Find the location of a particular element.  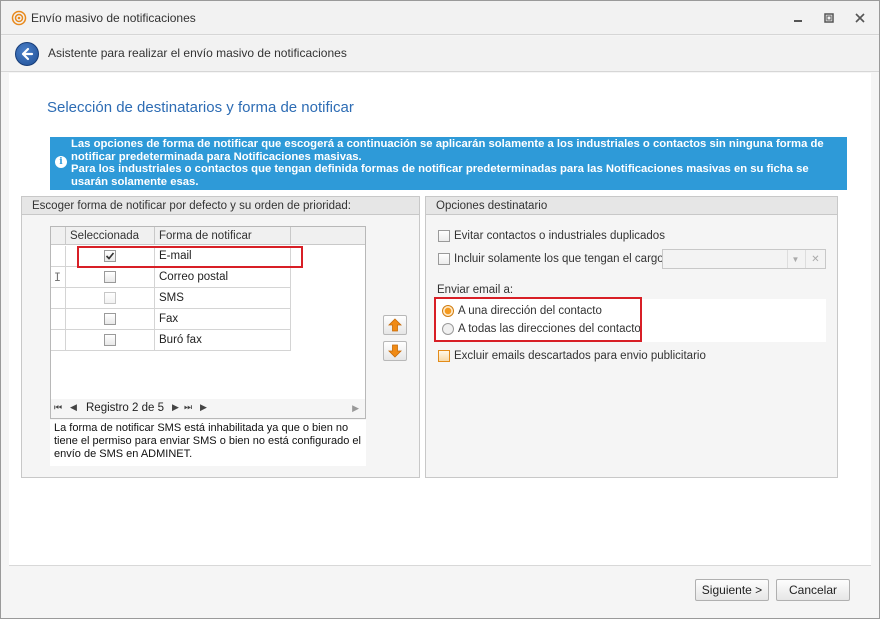

row-indicator: I is located at coordinates (58, 277).